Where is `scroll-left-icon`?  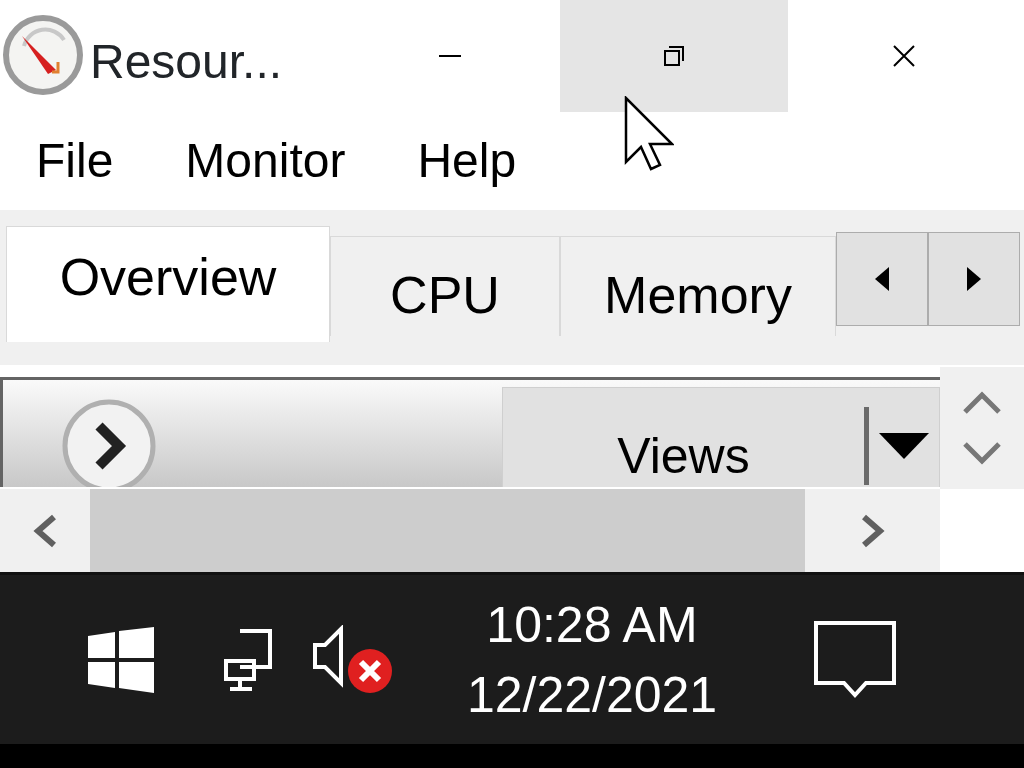 scroll-left-icon is located at coordinates (45, 530).